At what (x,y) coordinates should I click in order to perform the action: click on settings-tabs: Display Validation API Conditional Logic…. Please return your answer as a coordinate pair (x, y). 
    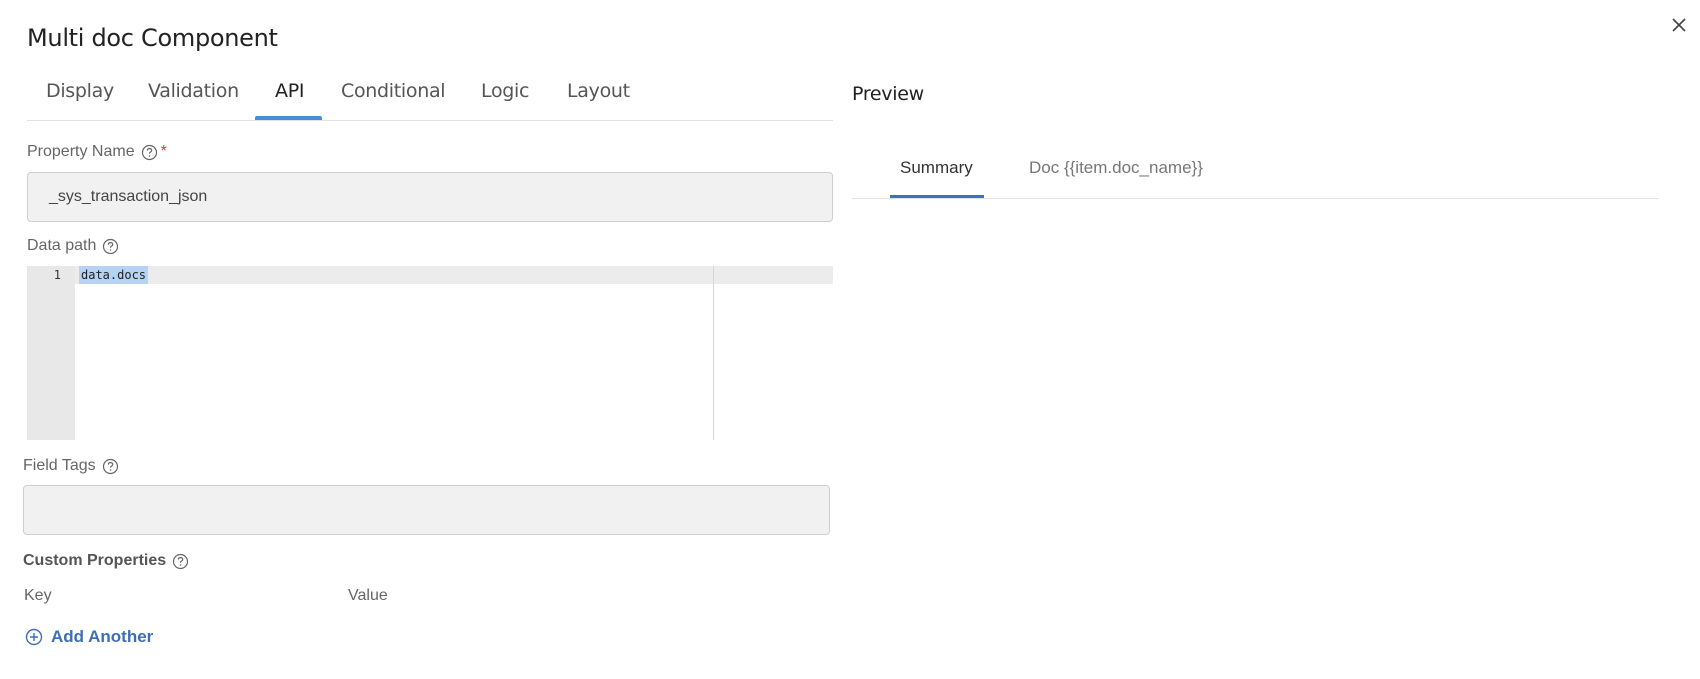
    Looking at the image, I should click on (430, 95).